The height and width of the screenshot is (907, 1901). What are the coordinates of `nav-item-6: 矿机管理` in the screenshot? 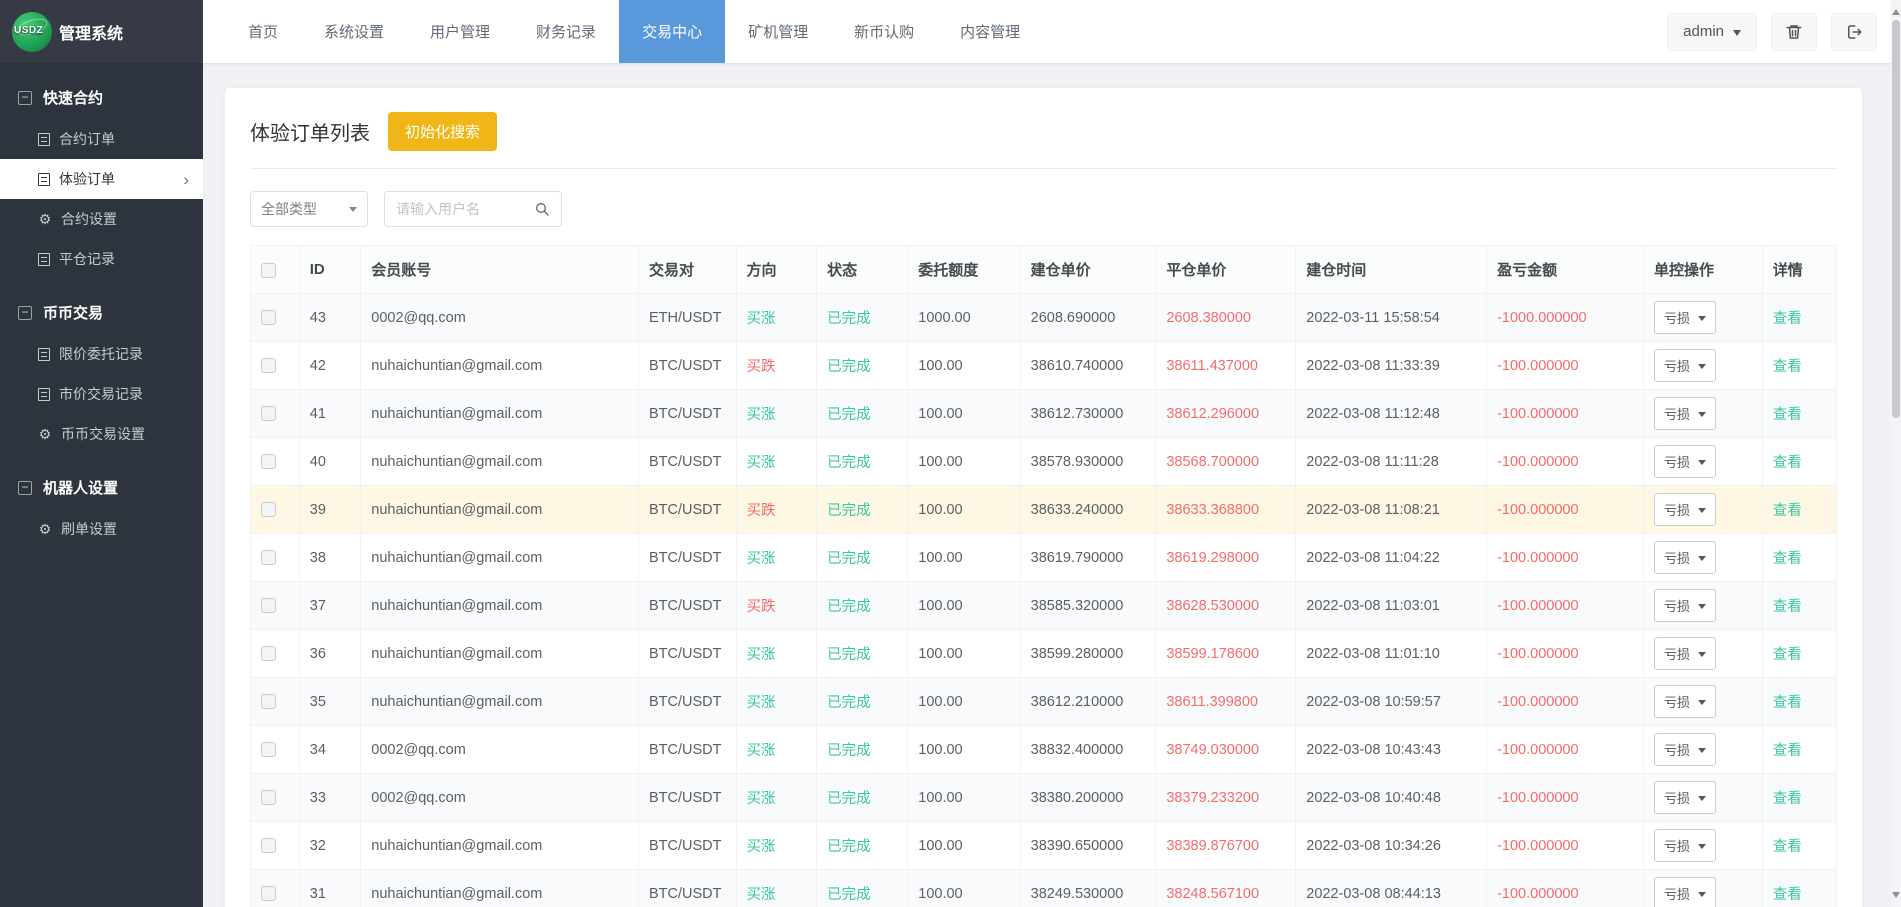 It's located at (778, 31).